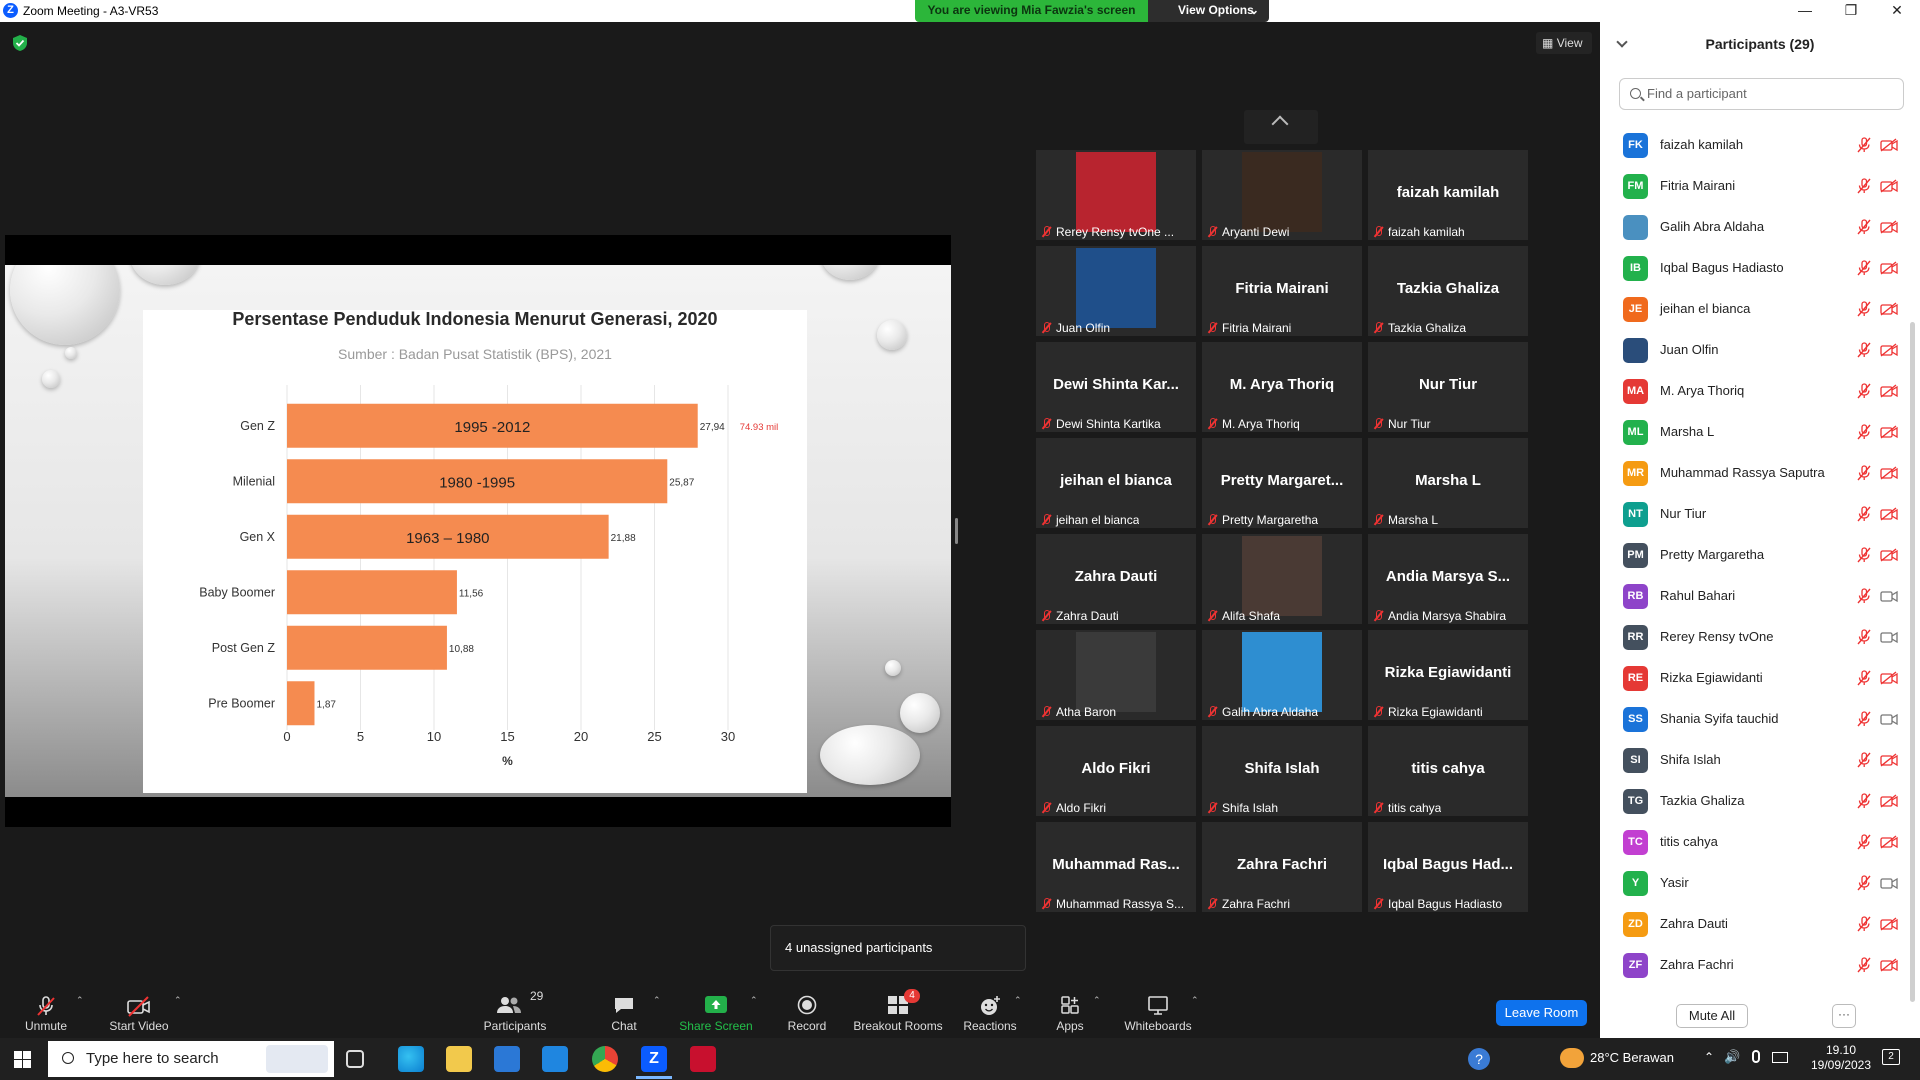 This screenshot has width=1920, height=1080. I want to click on participant-row: Juan Olfin, so click(1755, 350).